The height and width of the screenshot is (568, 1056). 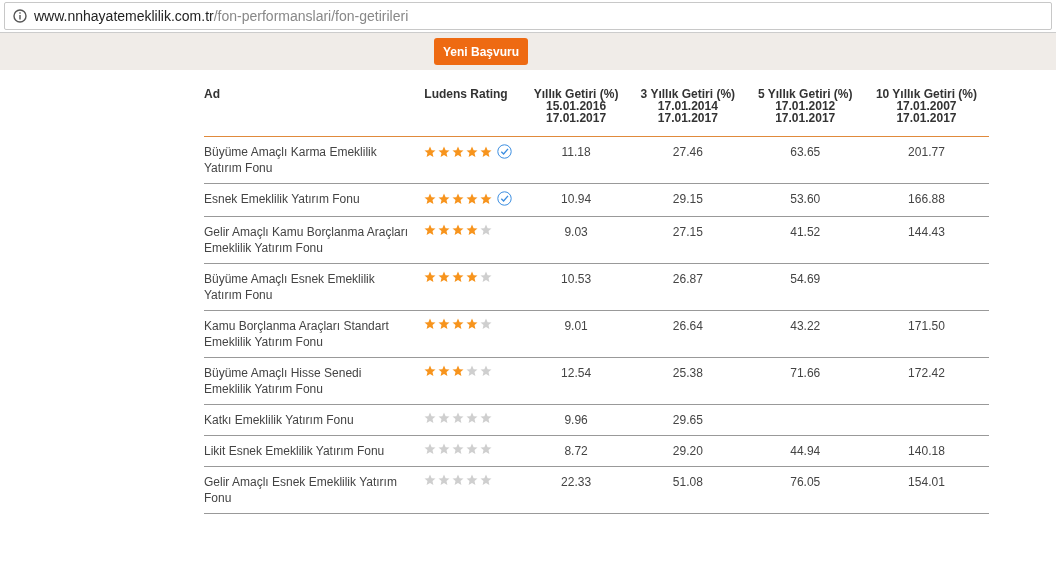 What do you see at coordinates (290, 160) in the screenshot?
I see `fund-name: Büyüme Amaçlı Karma Emeklilik Yatırım Fonu` at bounding box center [290, 160].